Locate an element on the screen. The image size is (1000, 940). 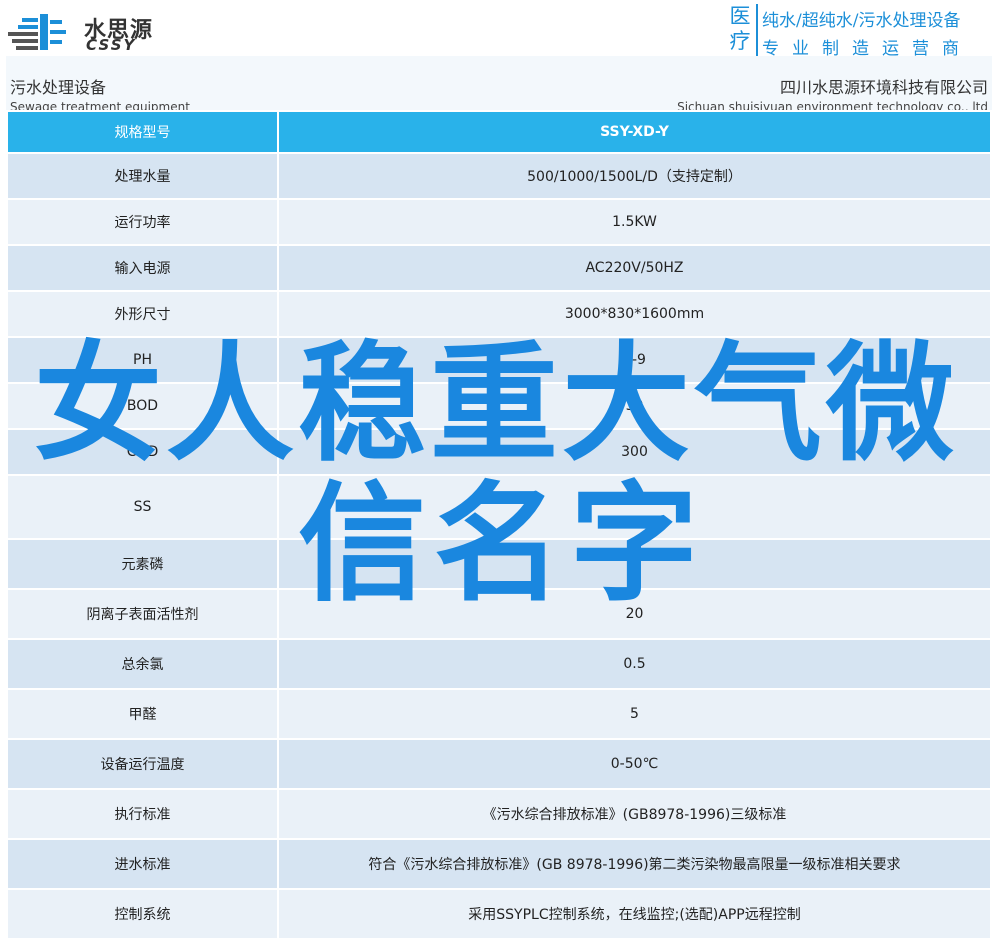
spec-label: 处理水量 is located at coordinates (142, 176).